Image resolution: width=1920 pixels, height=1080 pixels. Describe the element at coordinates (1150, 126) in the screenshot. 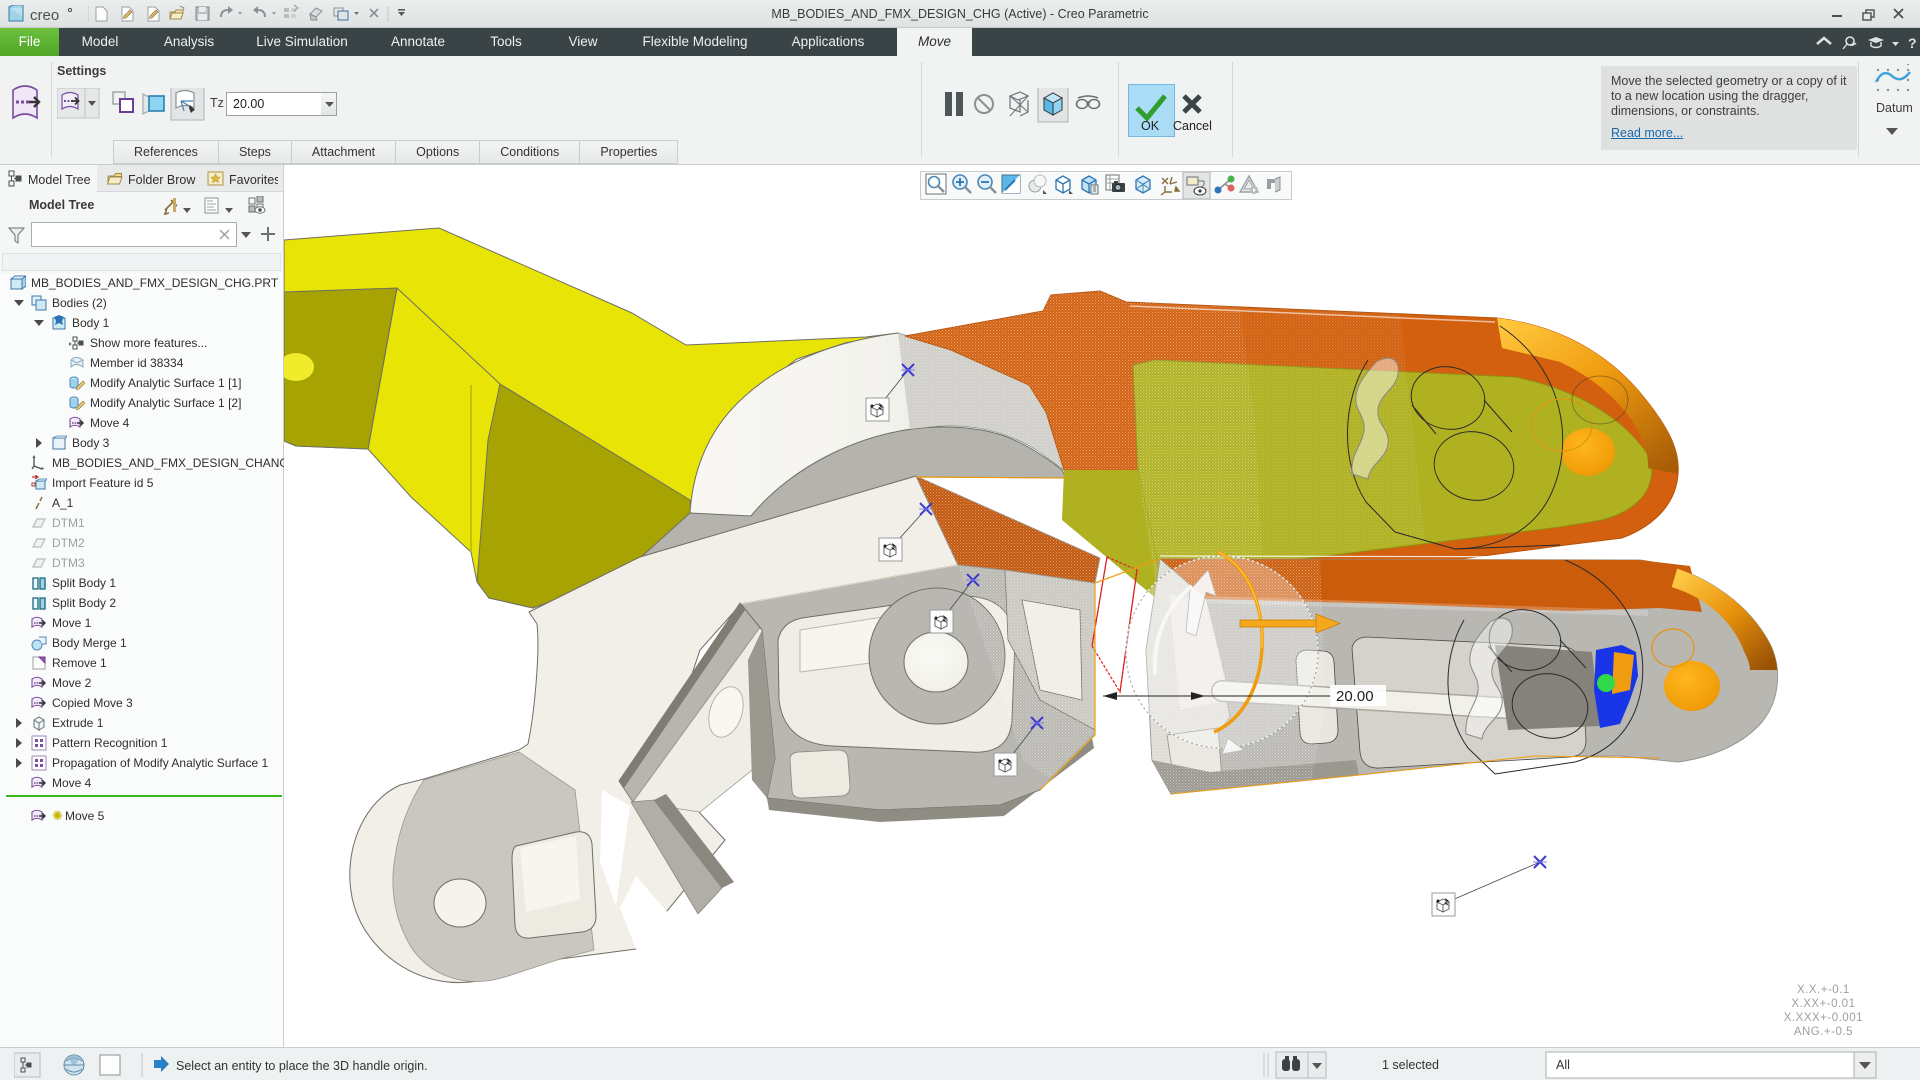

I see `svg-text: OK` at that location.